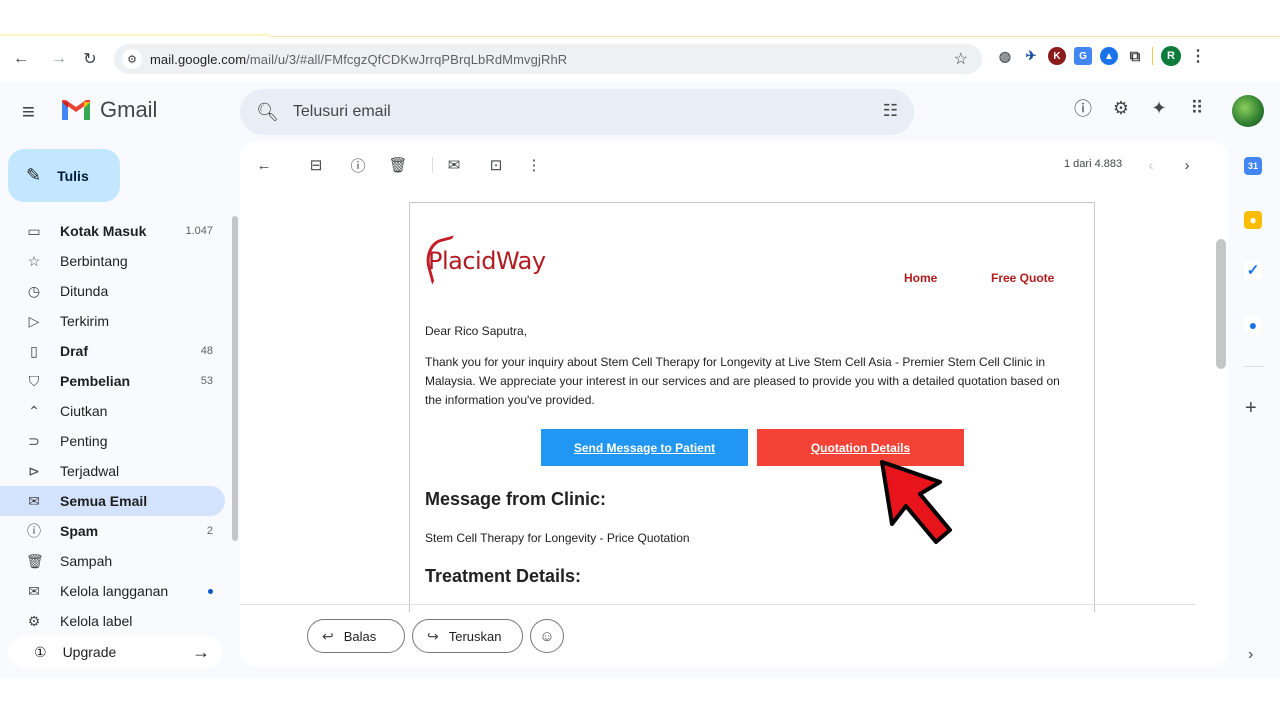 The image size is (1280, 720). Describe the element at coordinates (1198, 56) in the screenshot. I see `browser-menu-icon: ⋮` at that location.